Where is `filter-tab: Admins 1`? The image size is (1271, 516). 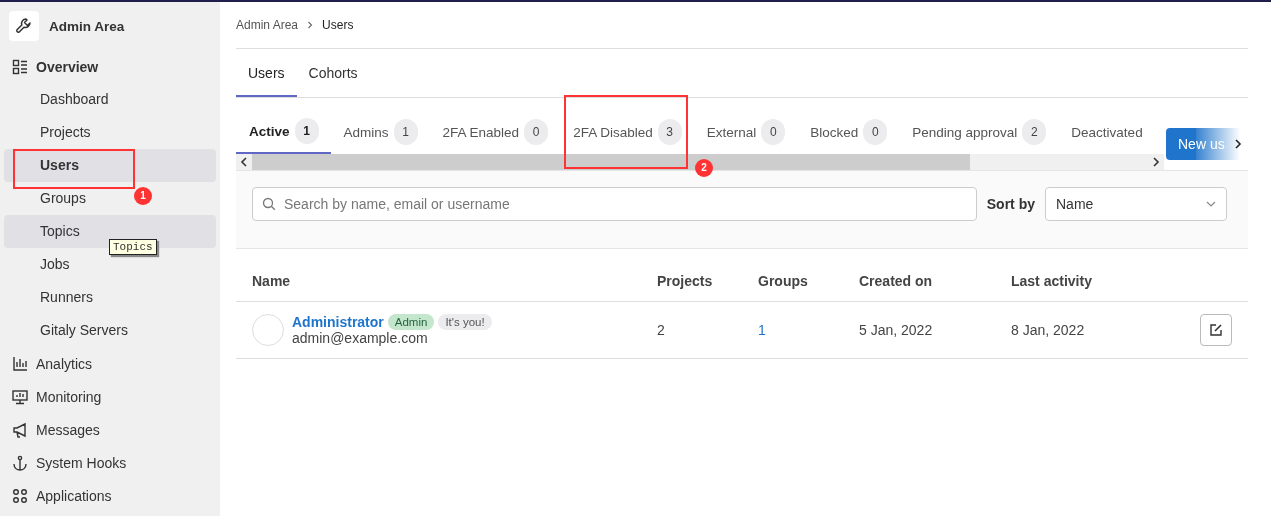 filter-tab: Admins 1 is located at coordinates (380, 132).